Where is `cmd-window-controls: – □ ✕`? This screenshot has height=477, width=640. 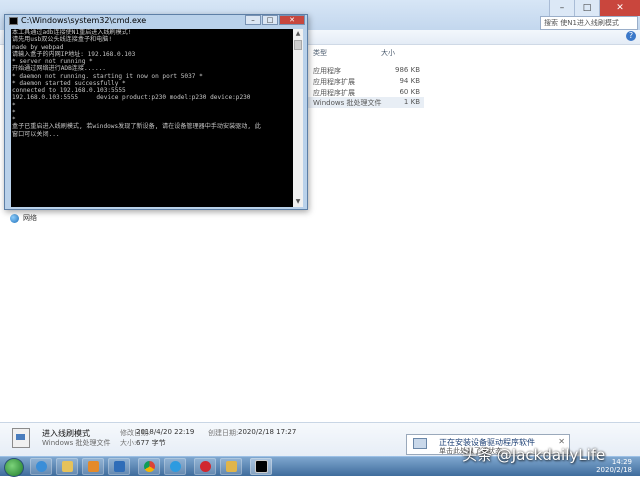
cmd-window-controls: – □ ✕ is located at coordinates (274, 20).